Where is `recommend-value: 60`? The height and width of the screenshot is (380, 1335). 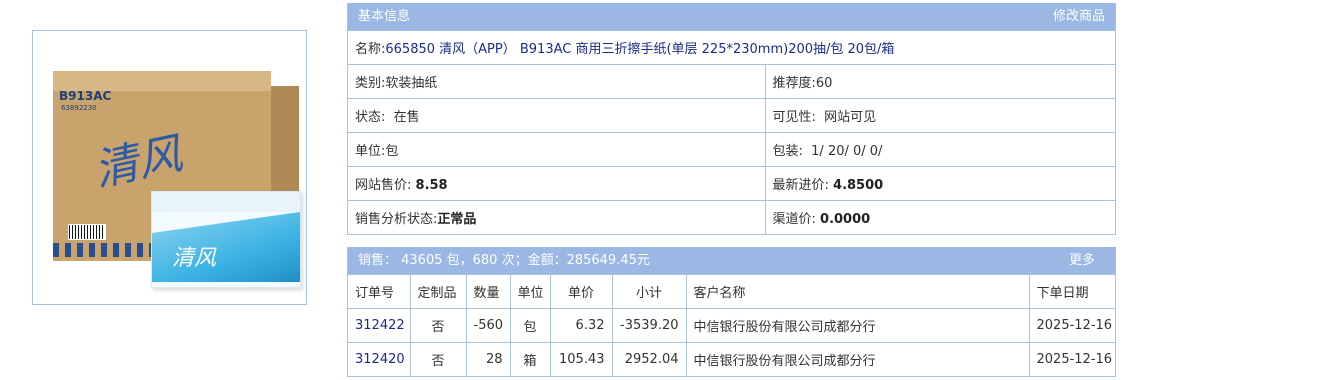 recommend-value: 60 is located at coordinates (824, 83).